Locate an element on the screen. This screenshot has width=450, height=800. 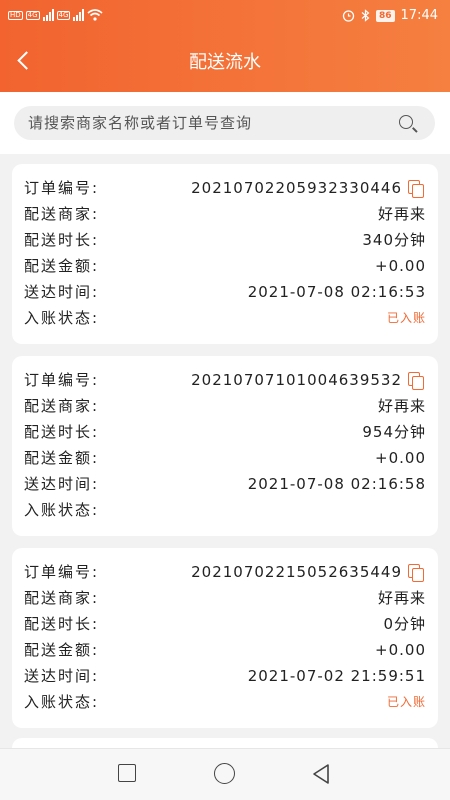
delivered-time-value: 2021-07-02 21:59:51 is located at coordinates (336, 676).